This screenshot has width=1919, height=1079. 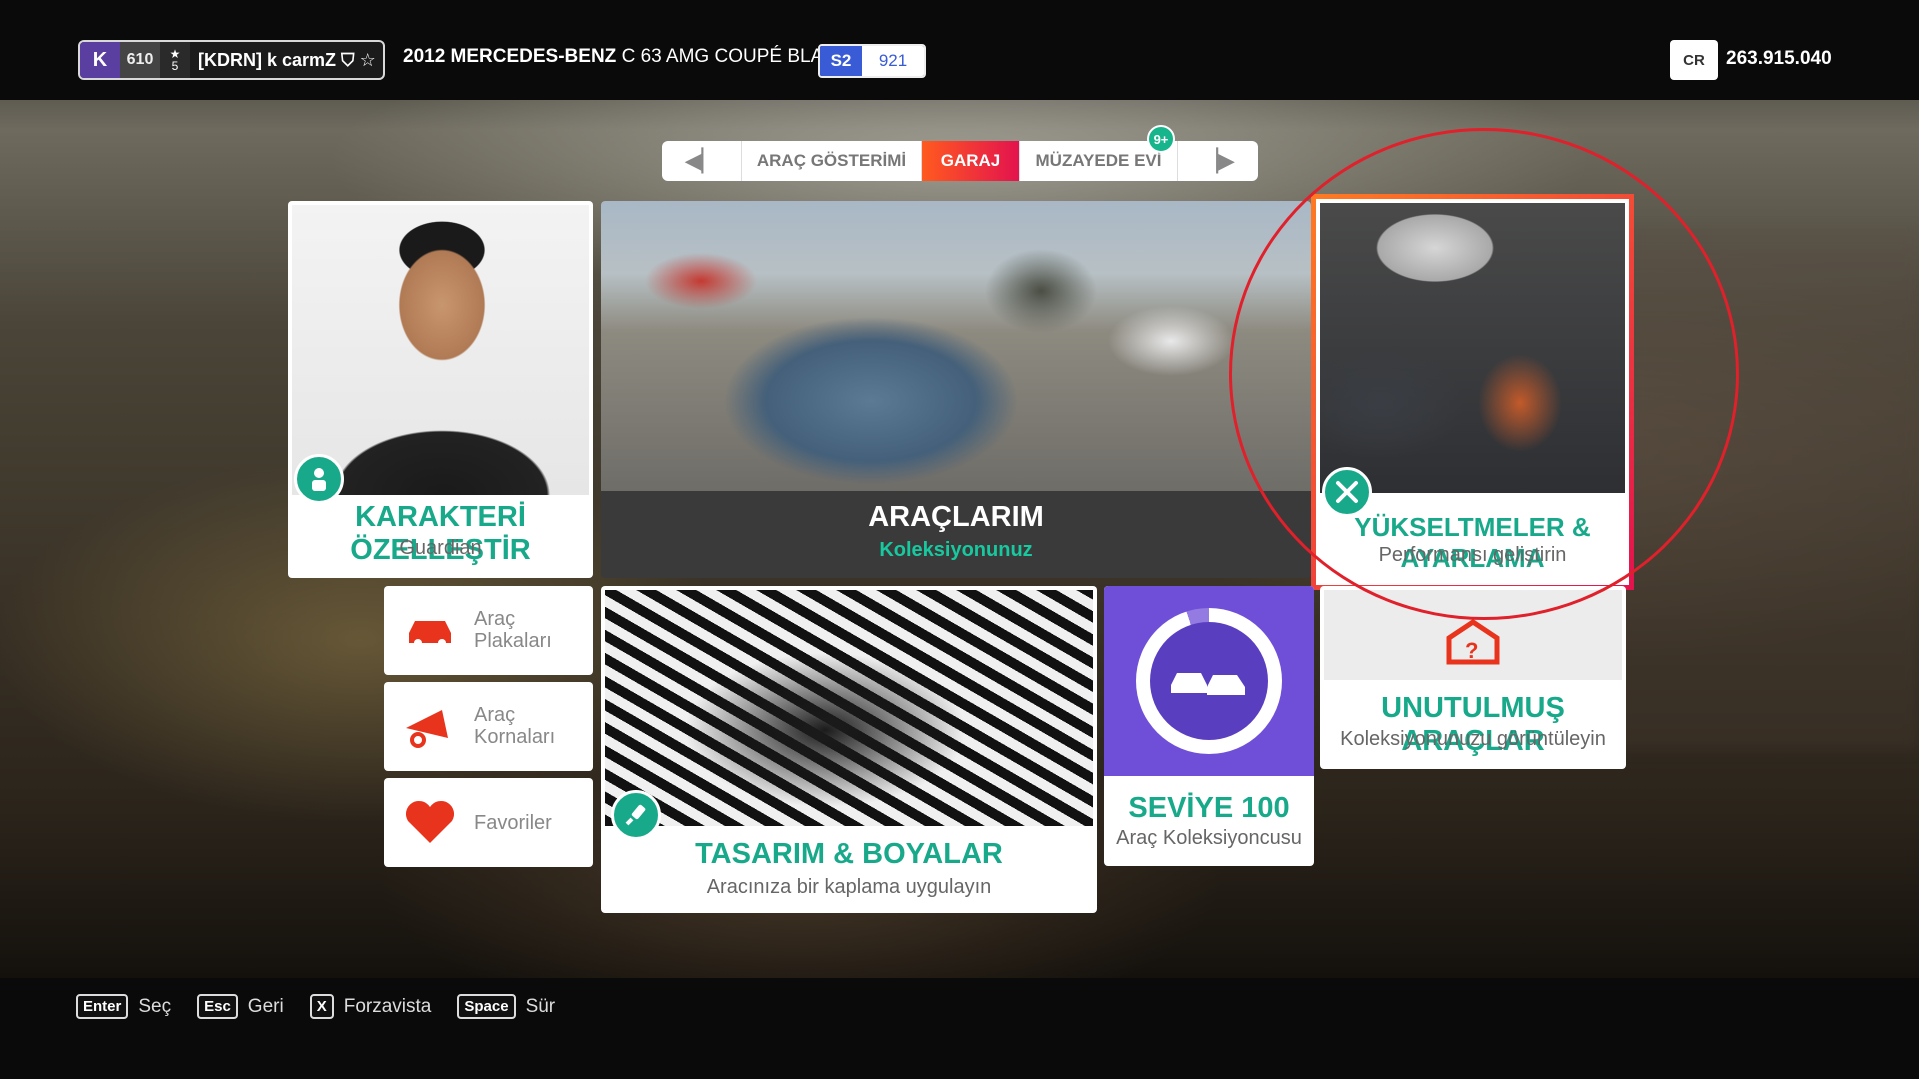 I want to click on livery-car-image, so click(x=849, y=708).